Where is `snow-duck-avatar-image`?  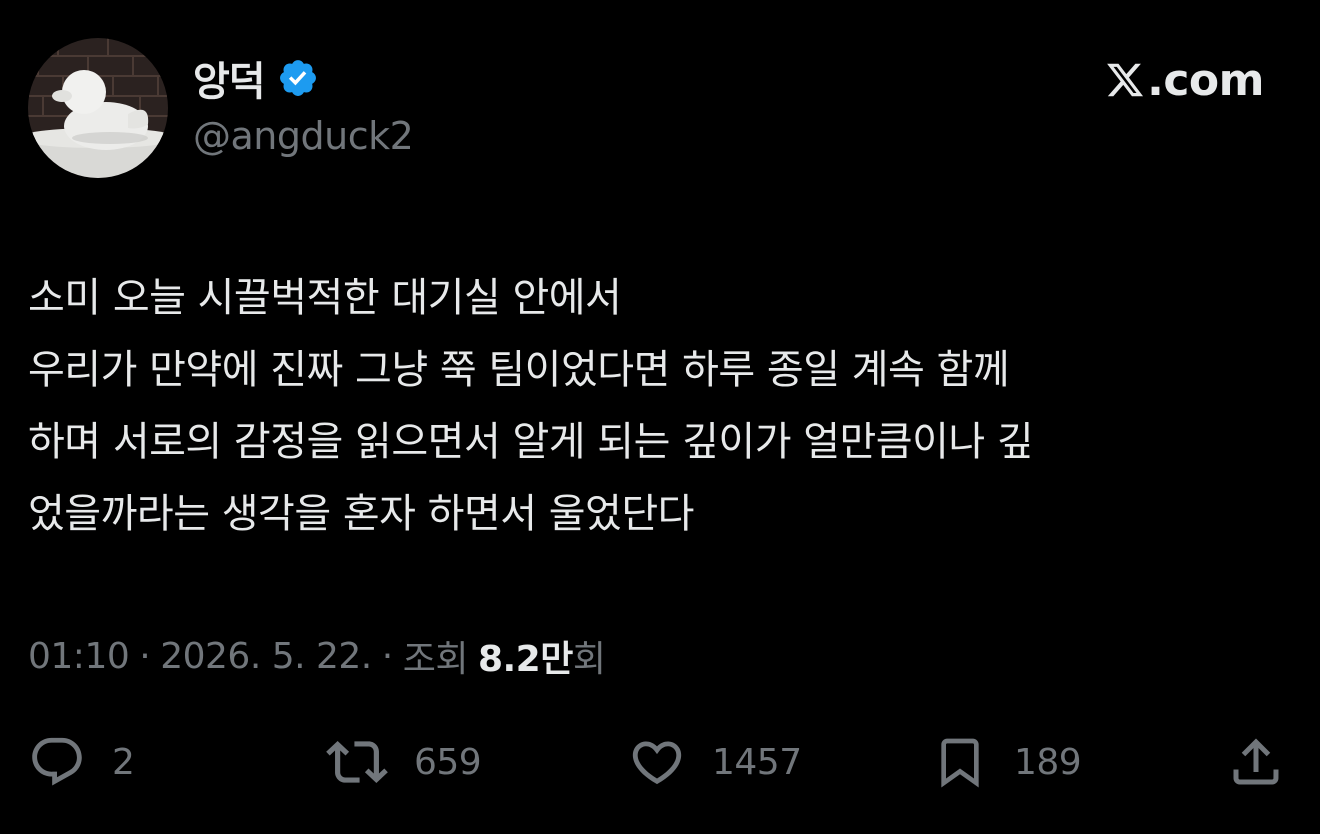
snow-duck-avatar-image is located at coordinates (98, 108).